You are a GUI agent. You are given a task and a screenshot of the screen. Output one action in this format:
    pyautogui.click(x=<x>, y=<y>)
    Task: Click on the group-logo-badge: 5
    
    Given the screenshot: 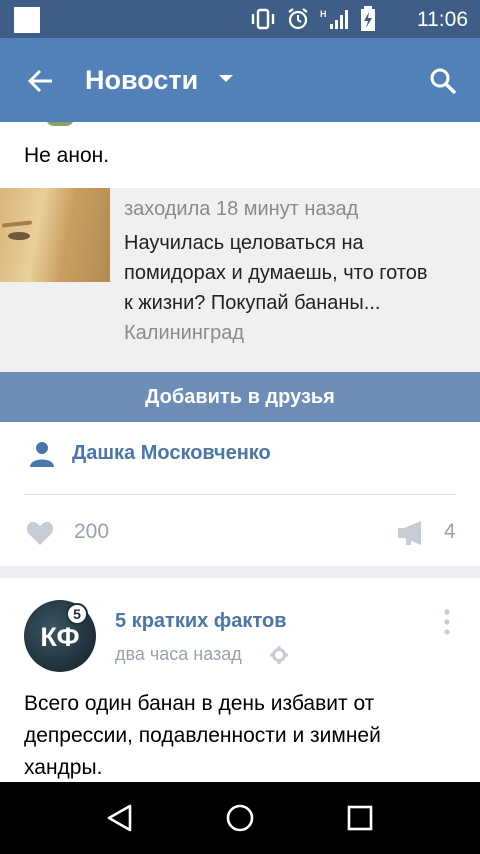 What is the action you would take?
    pyautogui.click(x=77, y=614)
    